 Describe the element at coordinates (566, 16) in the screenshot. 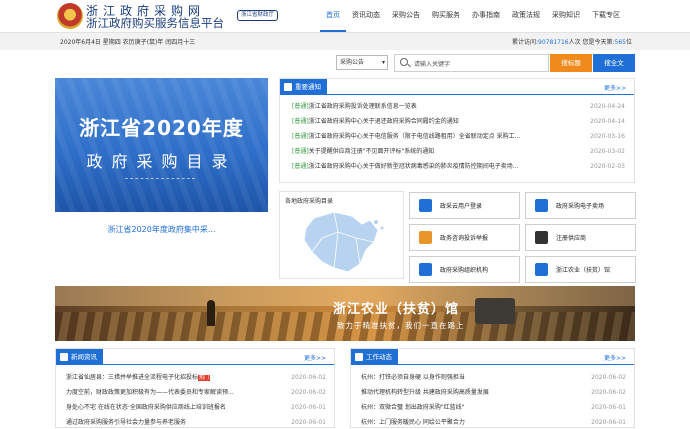

I see `nav-item: 采购知识` at that location.